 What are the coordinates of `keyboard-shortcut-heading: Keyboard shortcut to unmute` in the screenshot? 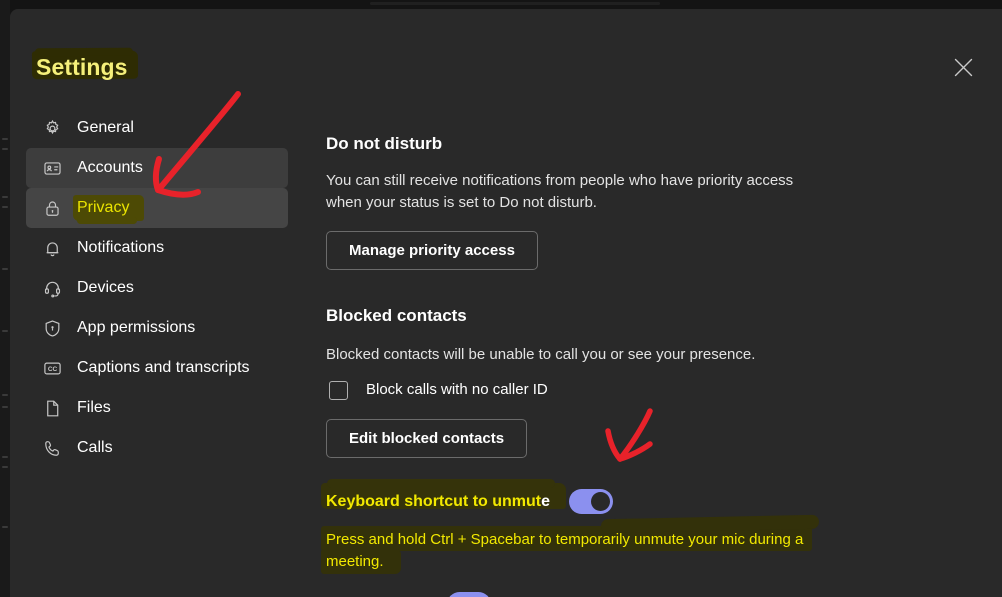 It's located at (438, 502).